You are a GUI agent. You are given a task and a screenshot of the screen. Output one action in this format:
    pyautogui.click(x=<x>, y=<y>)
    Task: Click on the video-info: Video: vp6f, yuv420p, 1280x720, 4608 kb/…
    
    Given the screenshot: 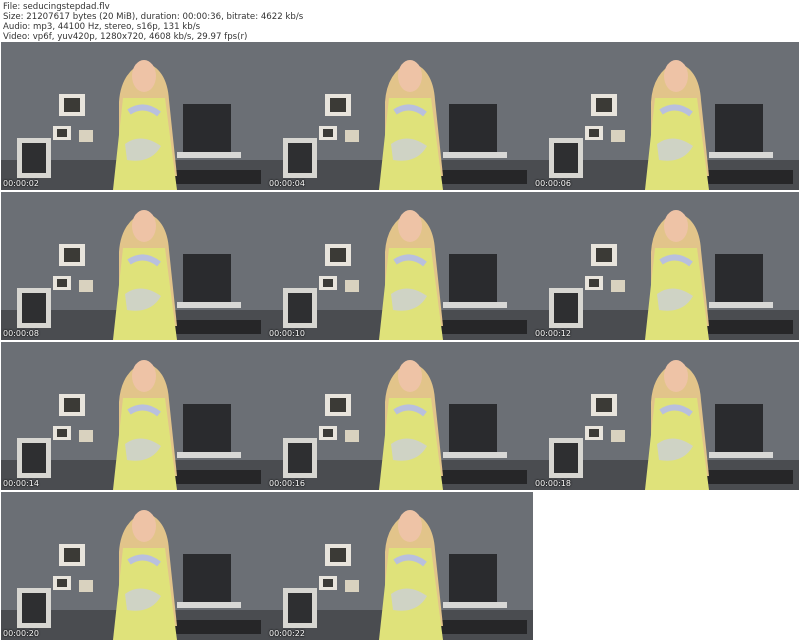 What is the action you would take?
    pyautogui.click(x=125, y=37)
    